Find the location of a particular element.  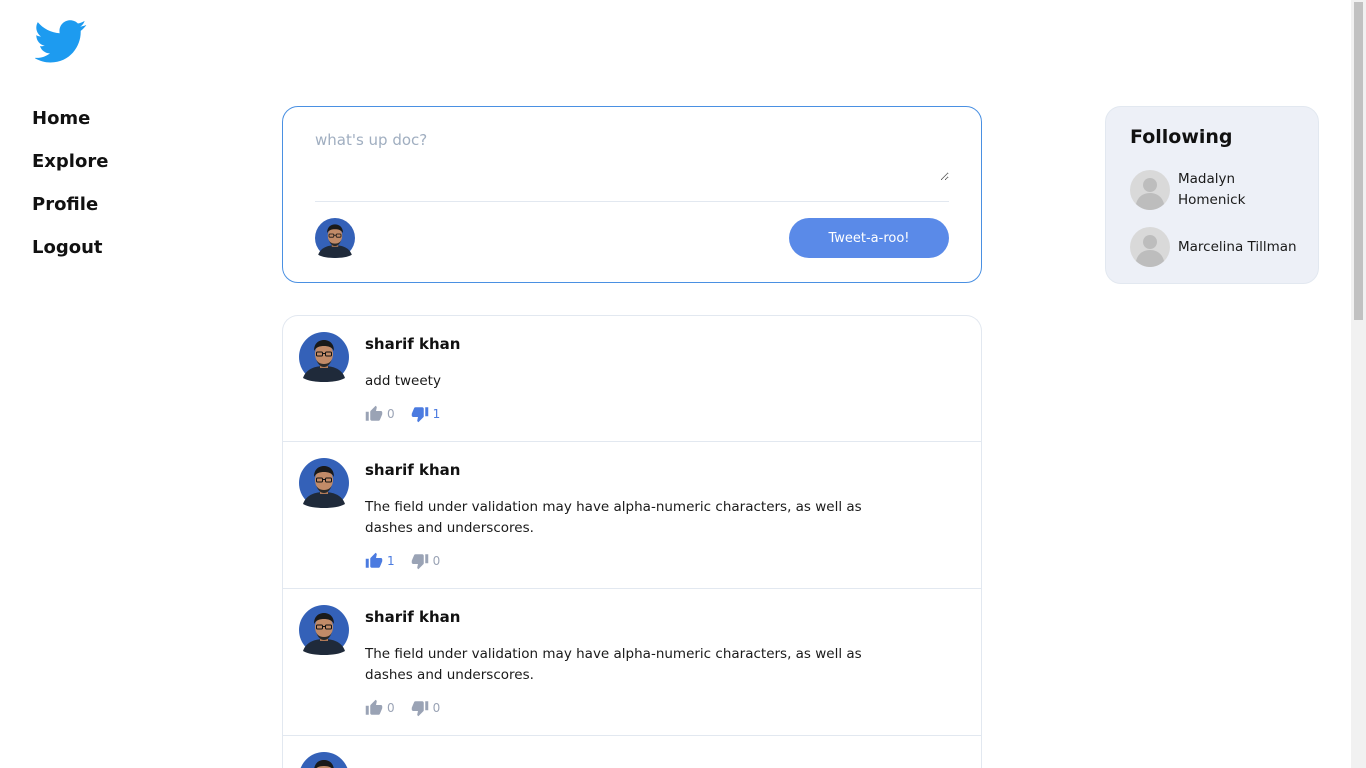

like-button: 1 is located at coordinates (380, 561).